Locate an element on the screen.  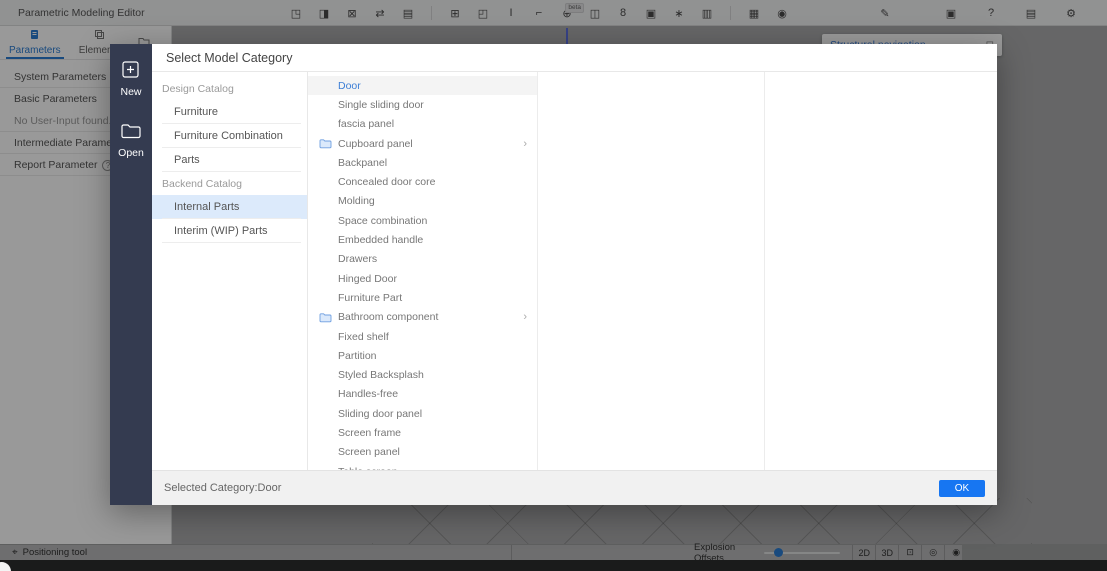
category-item-label: Drawers is located at coordinates (358, 259).